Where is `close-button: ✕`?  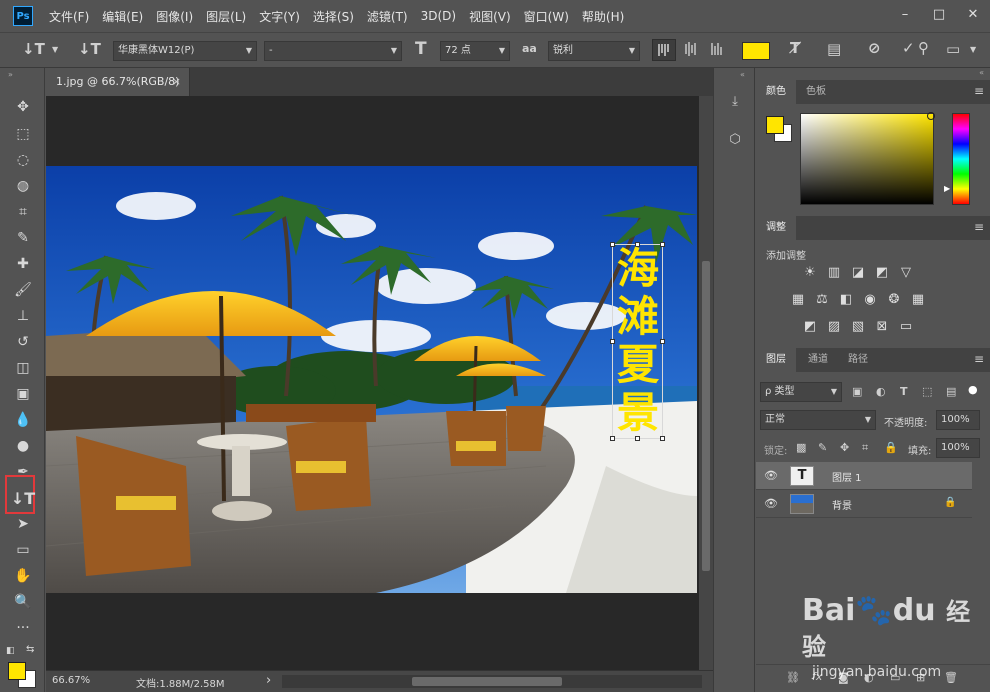
close-button: ✕ is located at coordinates (973, 14).